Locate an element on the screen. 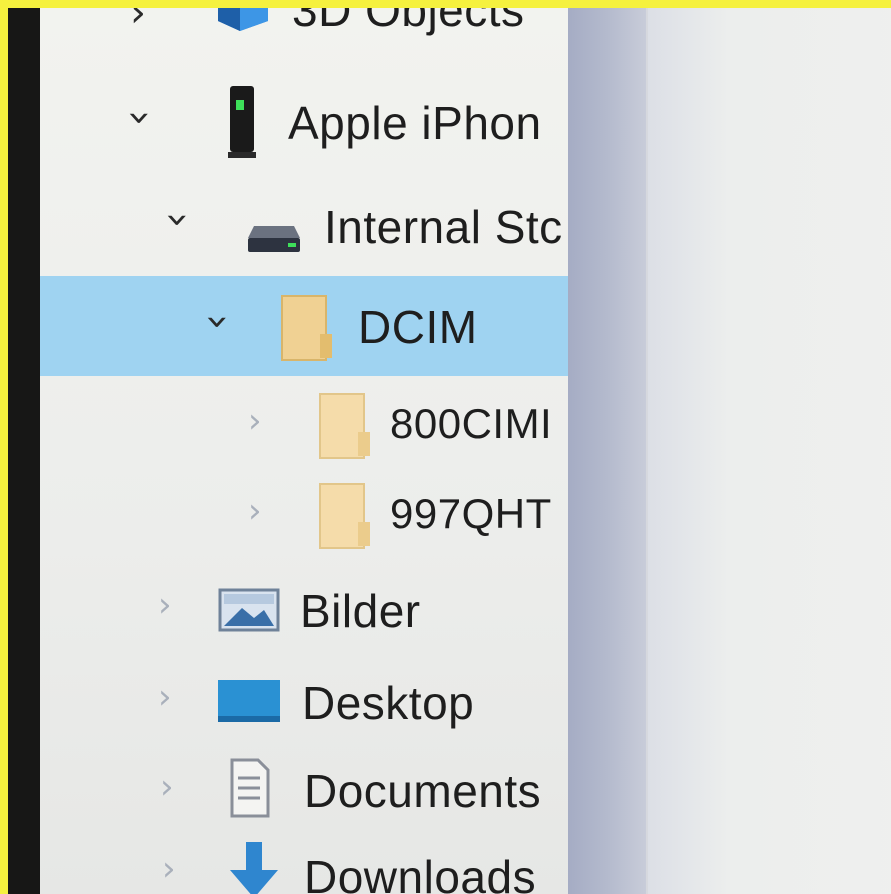  nav-item-label: Downloads is located at coordinates (420, 872).